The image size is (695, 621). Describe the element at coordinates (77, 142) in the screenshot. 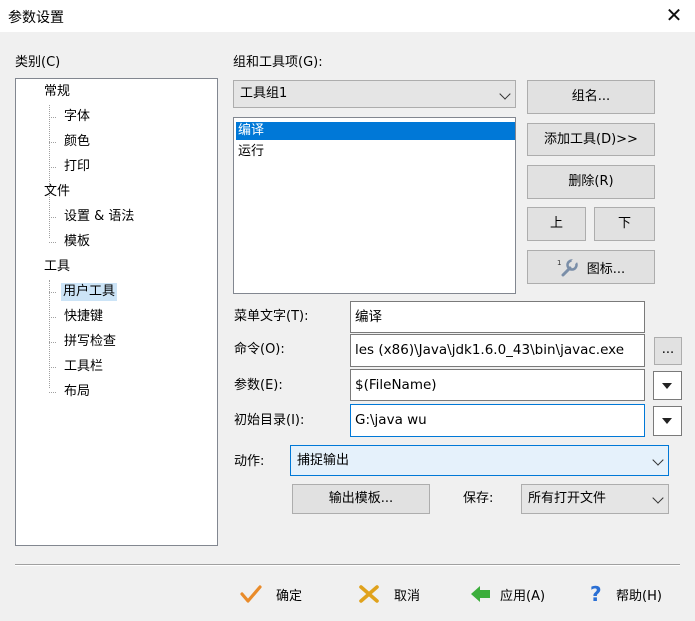

I see `tree-item-color: 颜色` at that location.